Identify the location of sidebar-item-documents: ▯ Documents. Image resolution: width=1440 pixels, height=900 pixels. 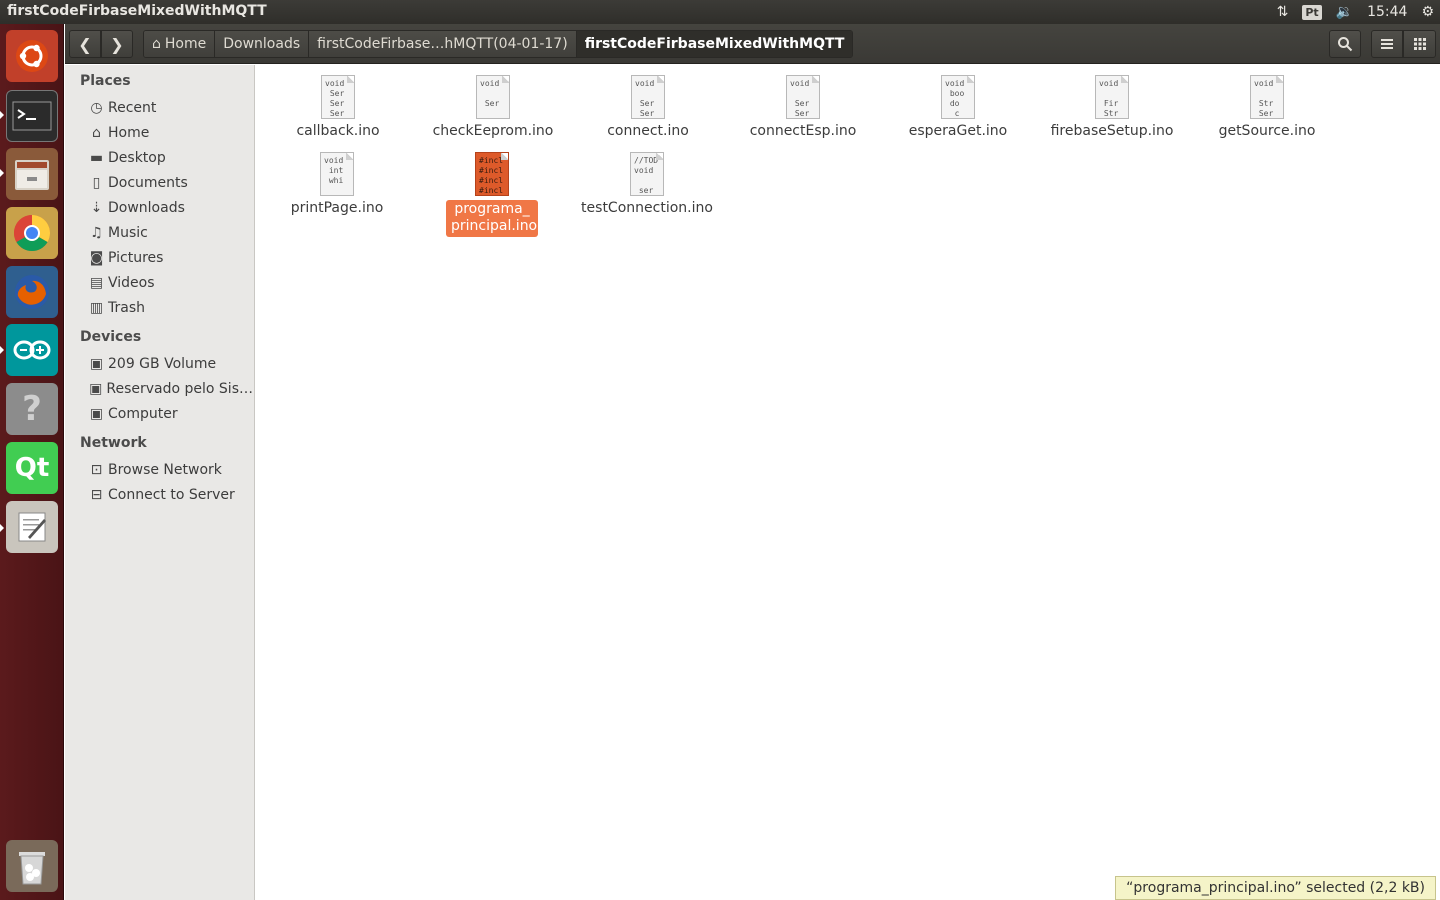
(170, 183).